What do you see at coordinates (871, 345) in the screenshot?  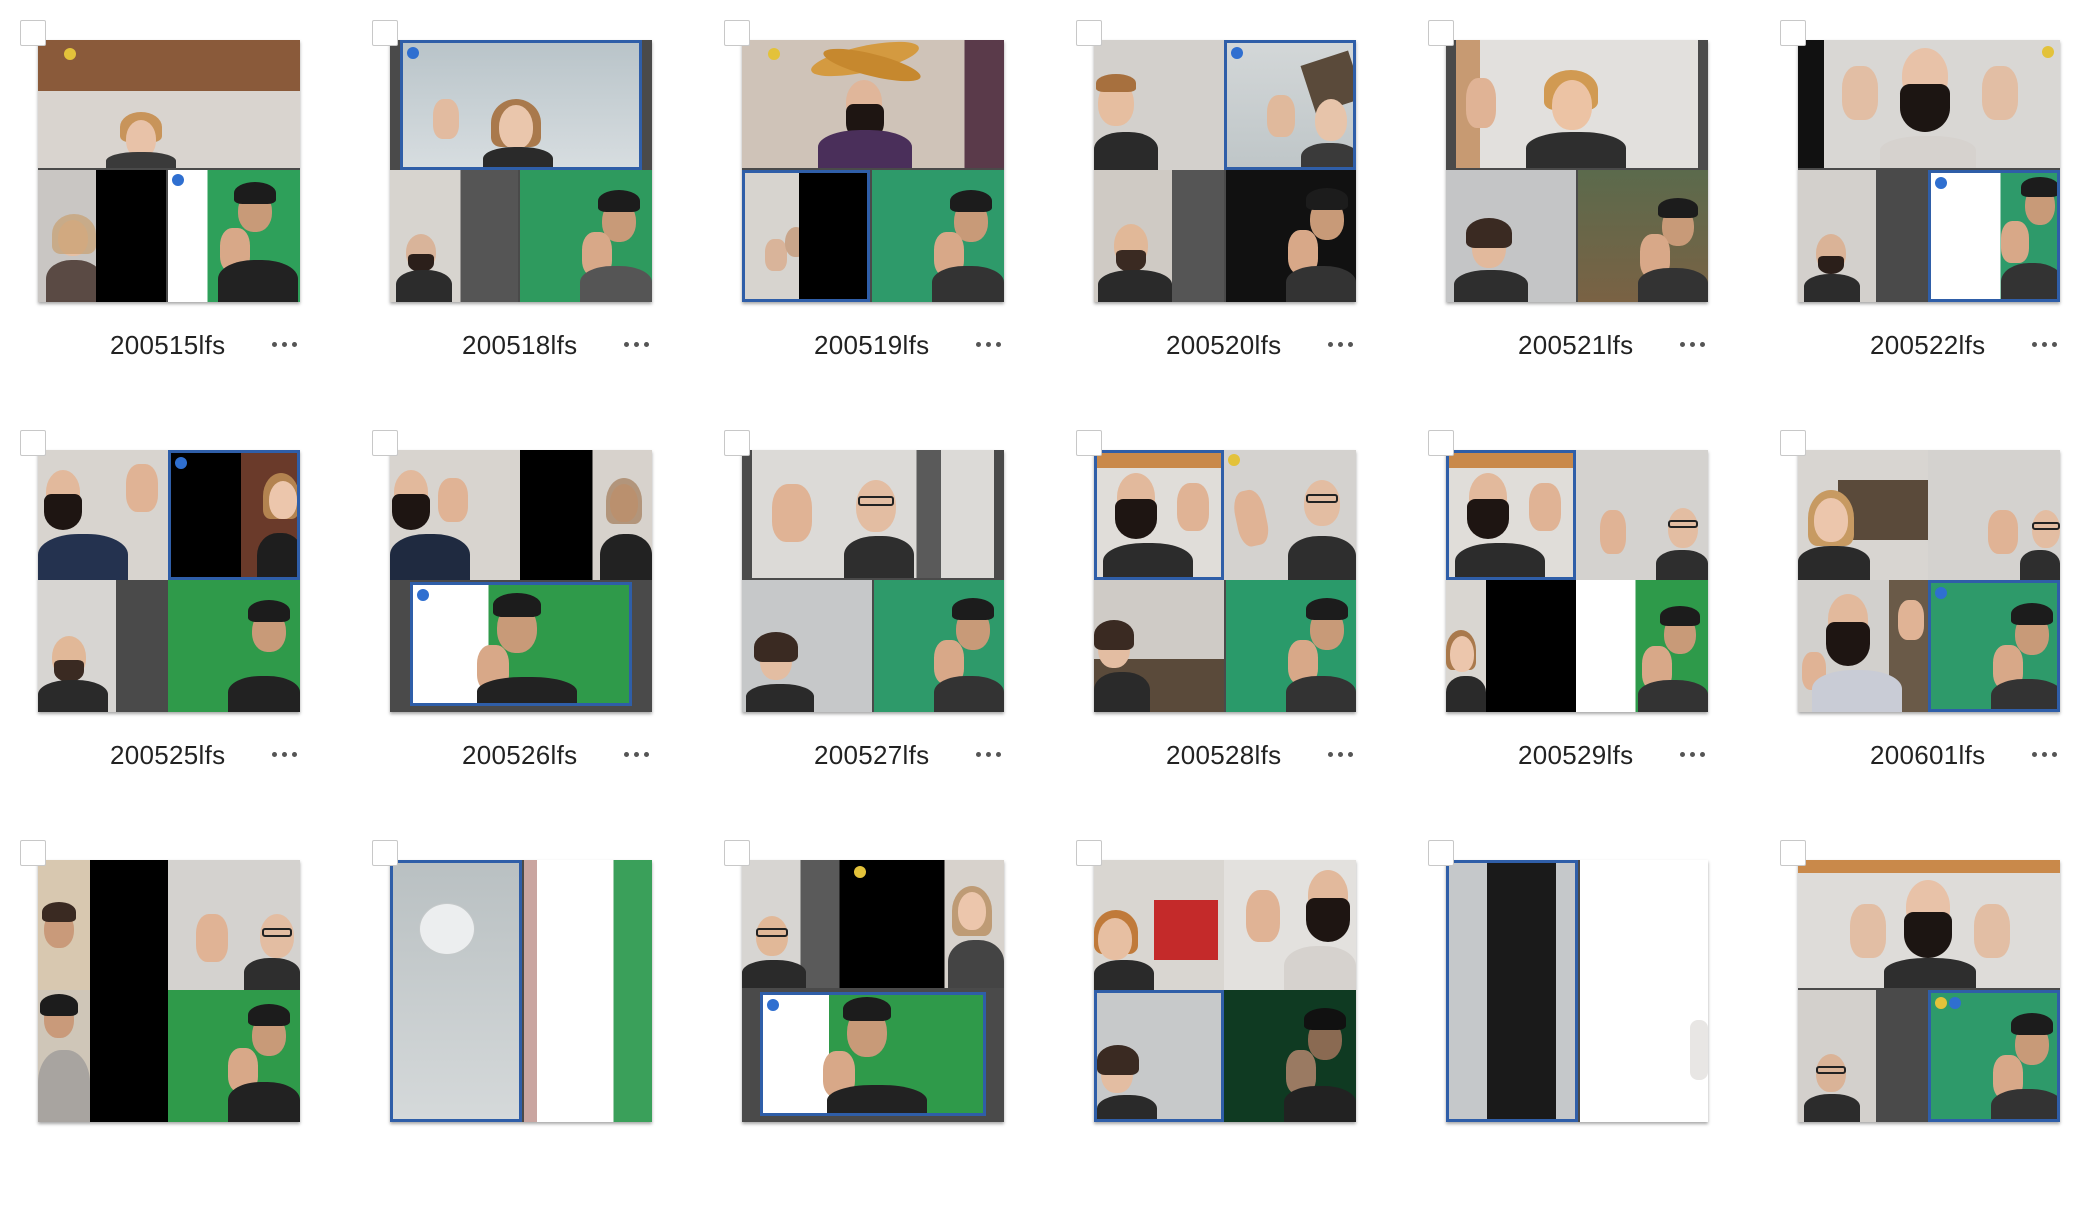 I see `file-name: 200519lfs` at bounding box center [871, 345].